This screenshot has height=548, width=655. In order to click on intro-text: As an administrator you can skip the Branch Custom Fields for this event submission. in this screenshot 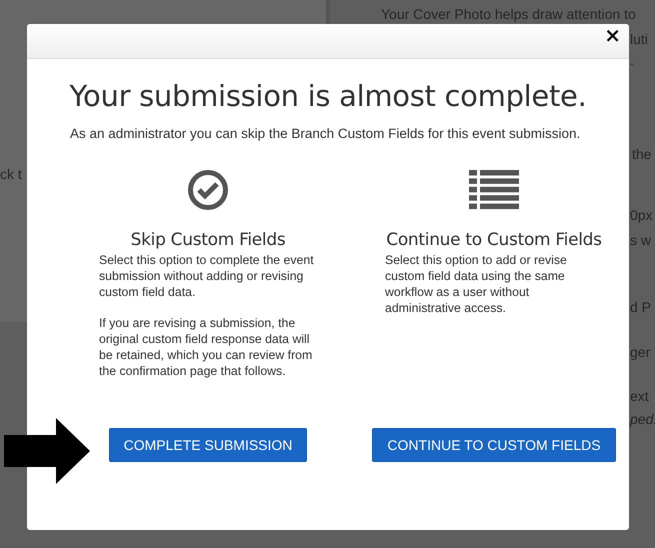, I will do `click(326, 134)`.